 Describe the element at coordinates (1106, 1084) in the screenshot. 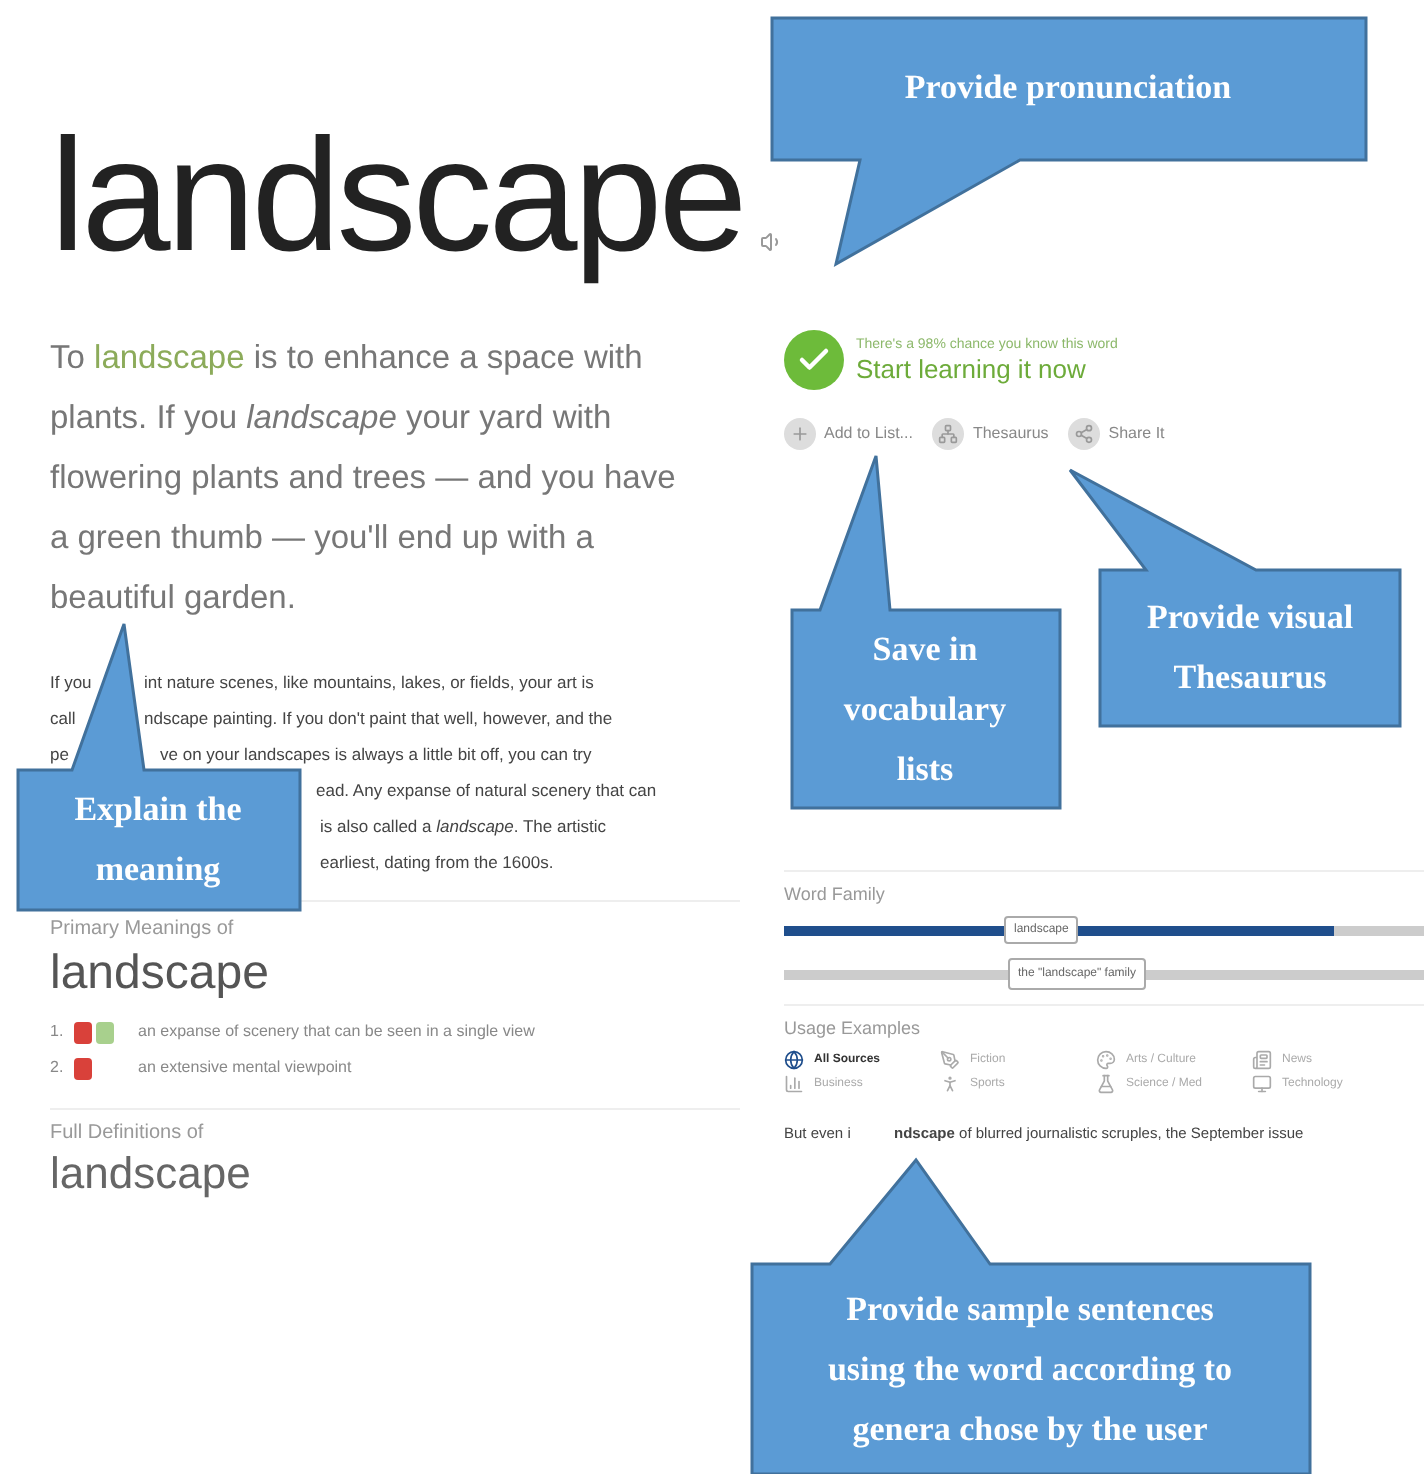

I see `flask-icon` at that location.